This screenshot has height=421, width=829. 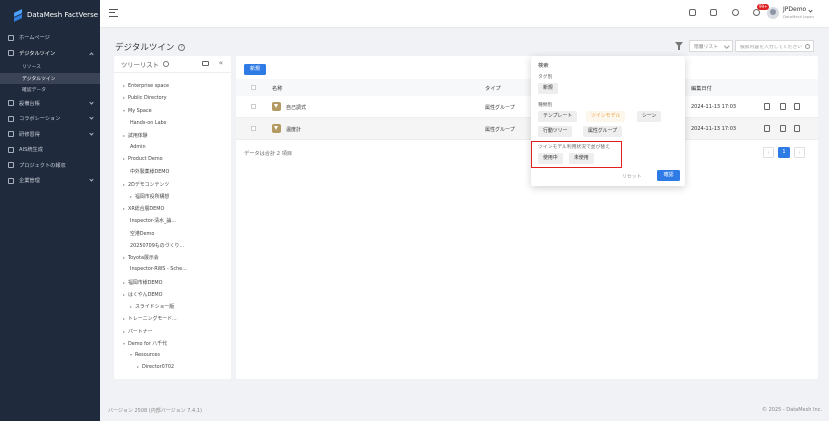 What do you see at coordinates (255, 69) in the screenshot?
I see `new-button: 新規` at bounding box center [255, 69].